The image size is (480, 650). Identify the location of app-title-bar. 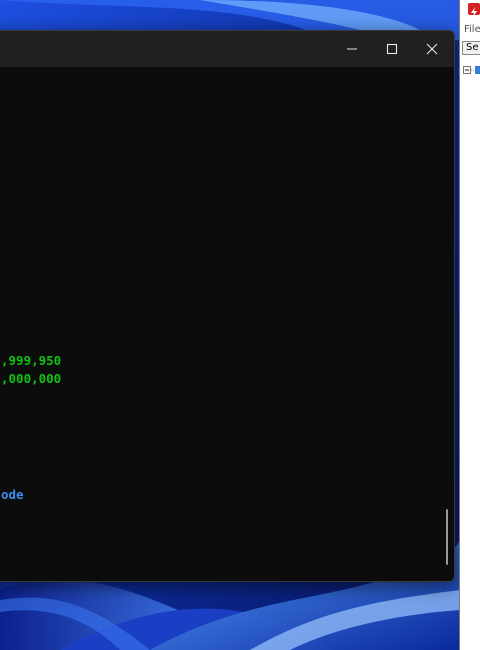
(470, 9).